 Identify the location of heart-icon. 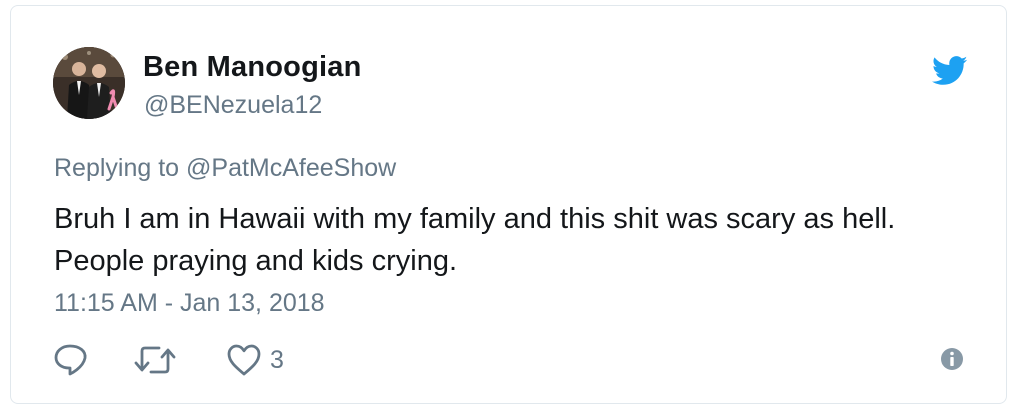
(244, 360).